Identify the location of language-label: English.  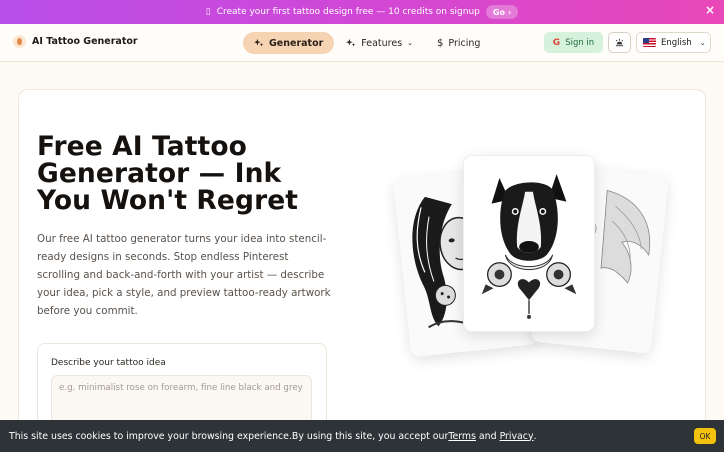
(676, 42).